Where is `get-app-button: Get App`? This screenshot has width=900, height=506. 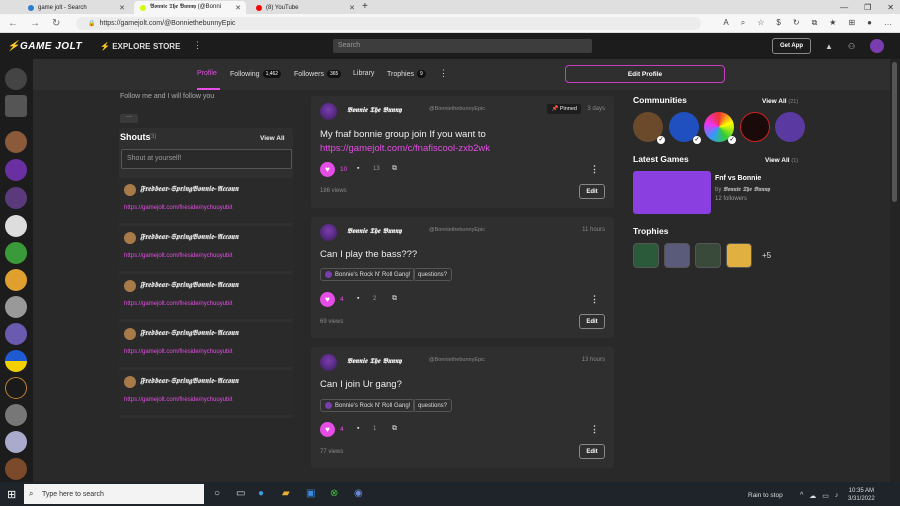
get-app-button: Get App is located at coordinates (791, 46).